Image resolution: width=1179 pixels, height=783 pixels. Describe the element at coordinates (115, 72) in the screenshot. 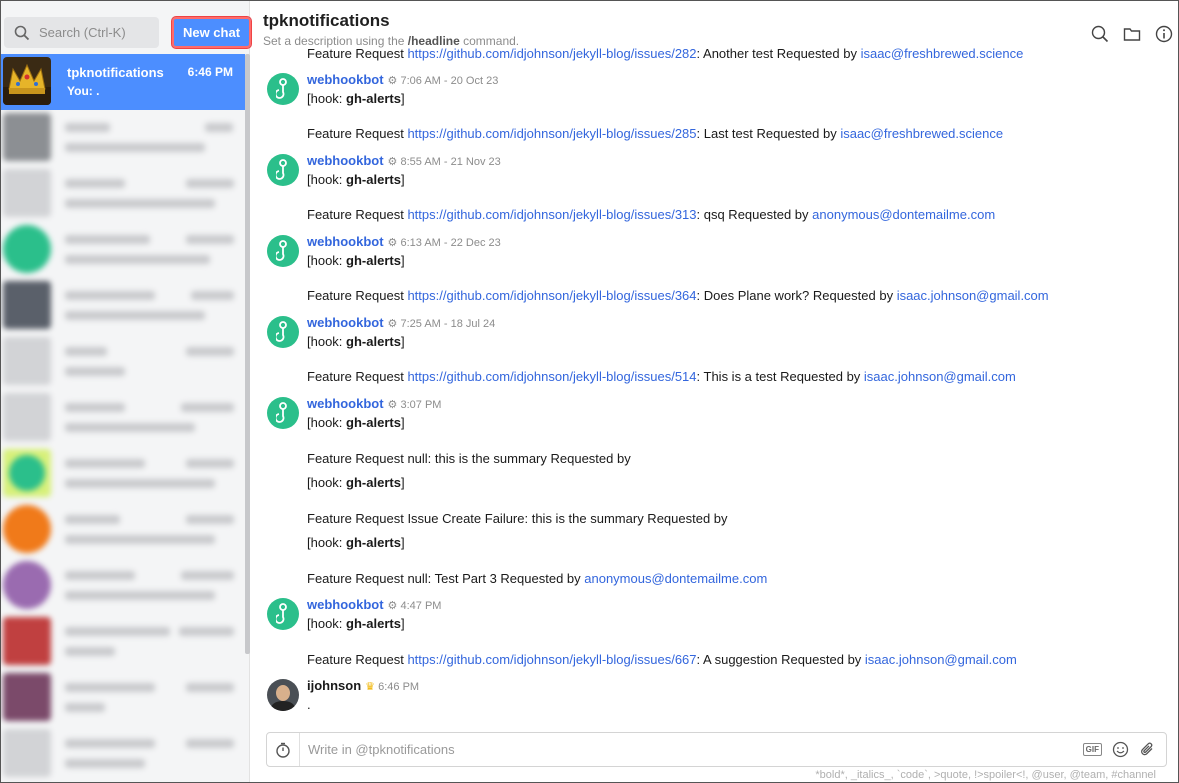

I see `conversation-name: tpknotifications` at that location.